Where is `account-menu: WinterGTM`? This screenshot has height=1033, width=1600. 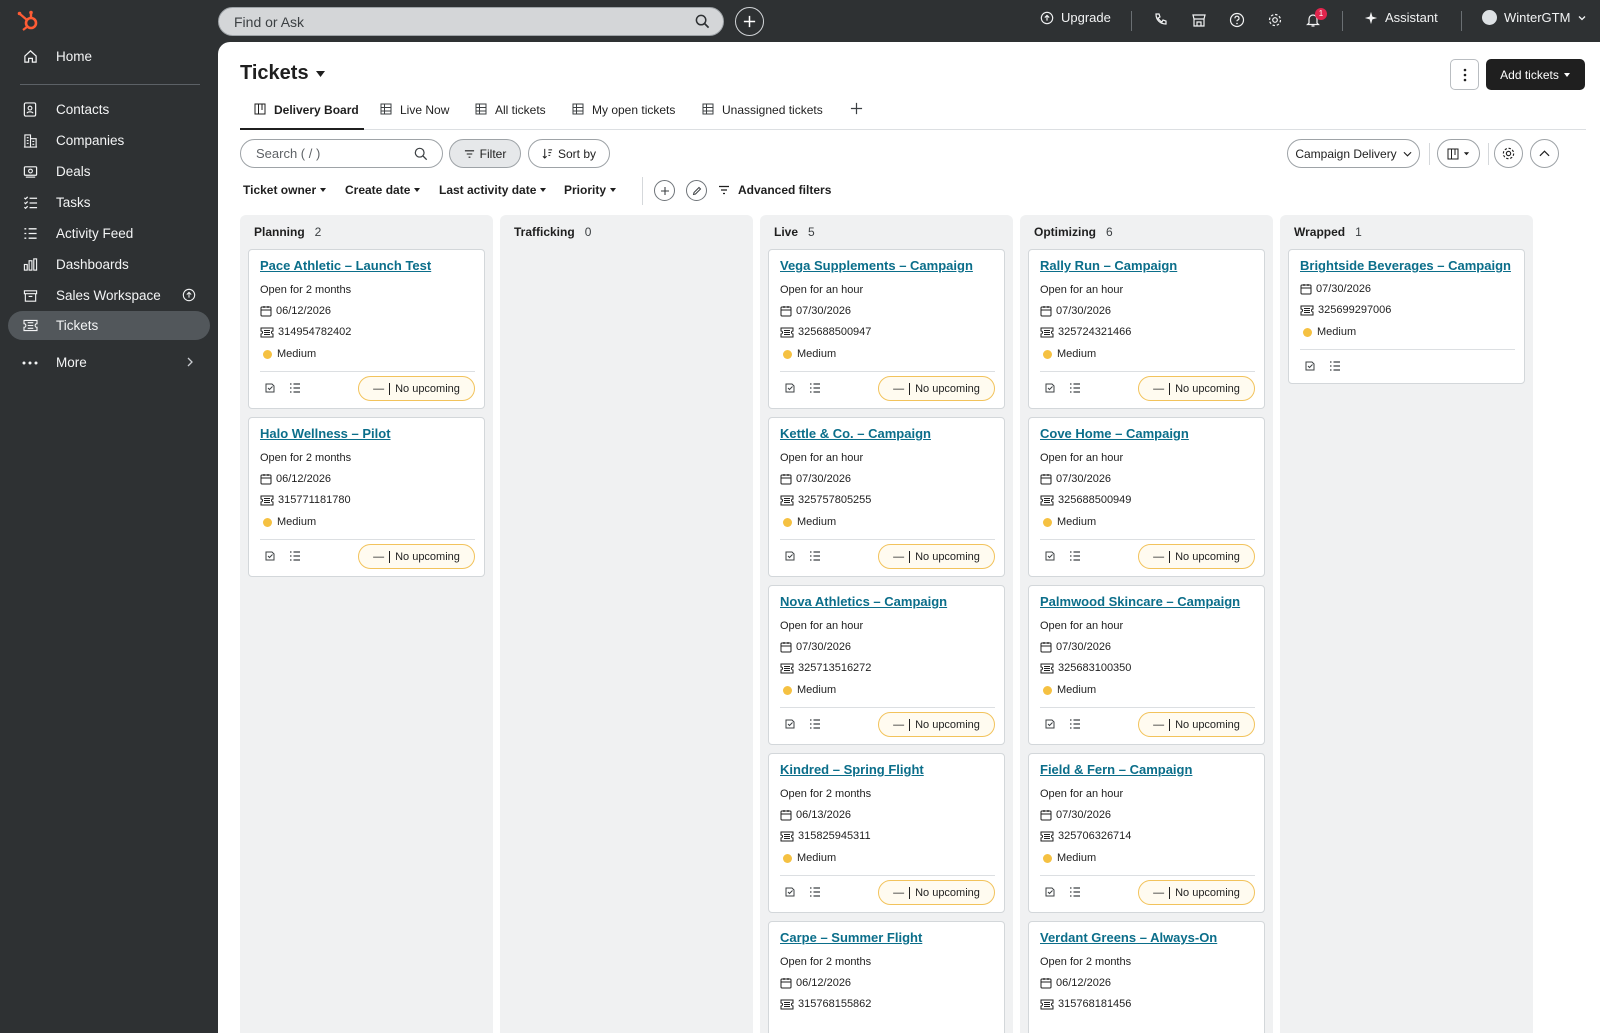 account-menu: WinterGTM is located at coordinates (1534, 17).